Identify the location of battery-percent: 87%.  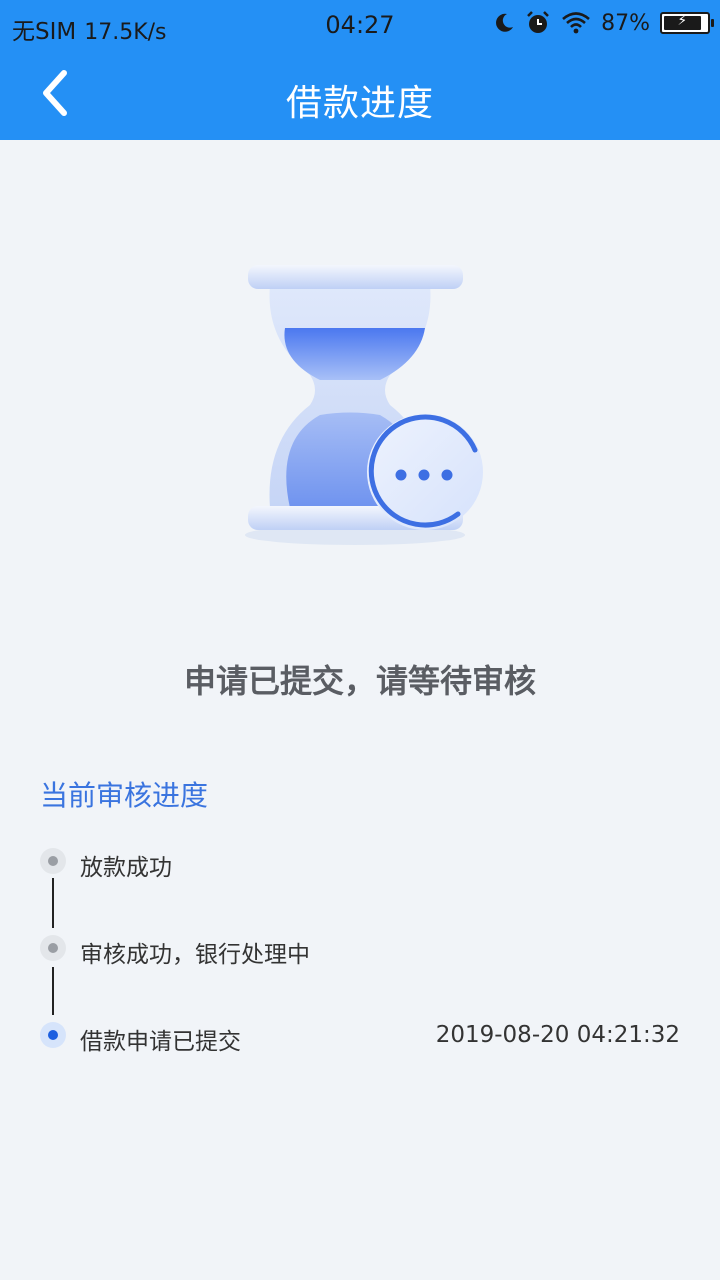
(625, 23).